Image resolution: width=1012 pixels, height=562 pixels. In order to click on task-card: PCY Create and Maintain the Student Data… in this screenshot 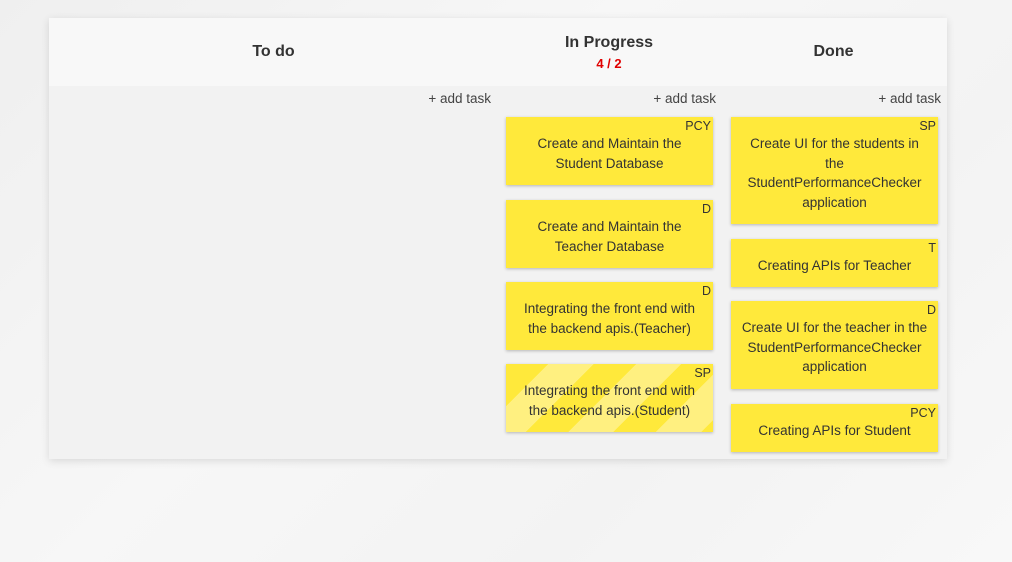, I will do `click(609, 151)`.